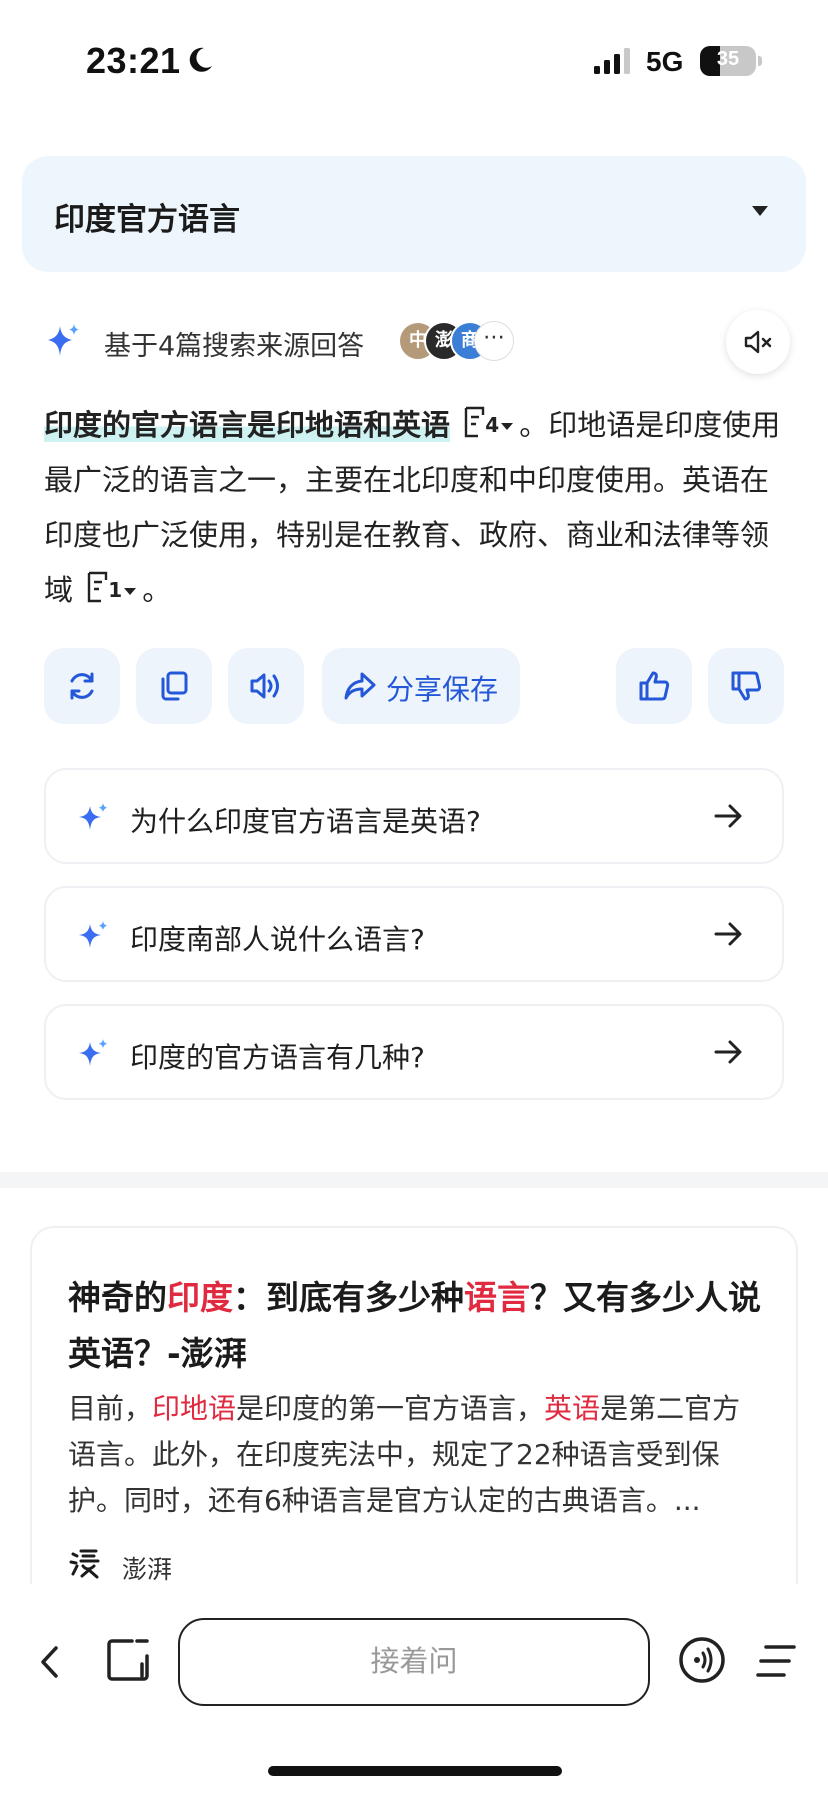 The image size is (828, 1796). I want to click on refresh-icon, so click(82, 686).